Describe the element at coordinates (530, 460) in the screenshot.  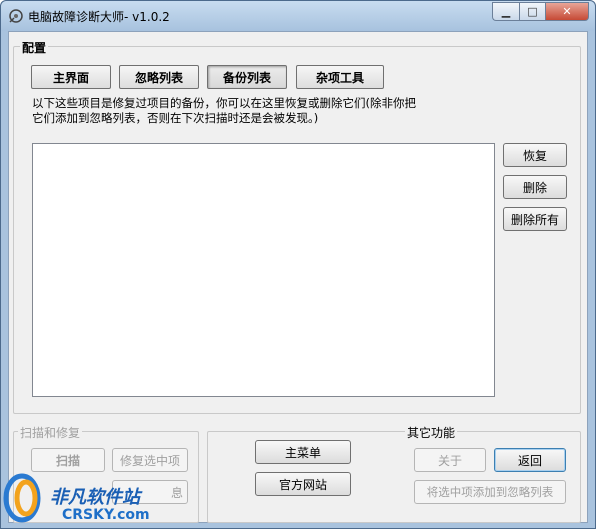
I see `back-button: 返回` at that location.